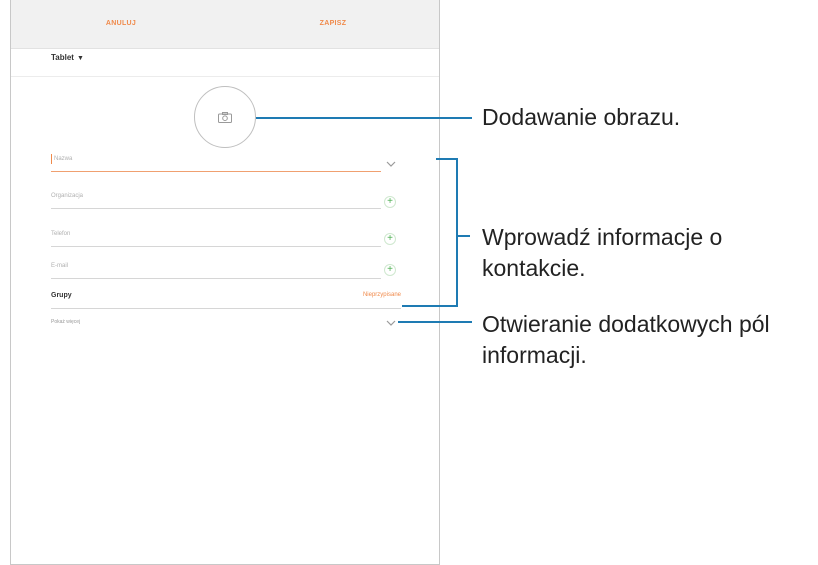  Describe the element at coordinates (430, 306) in the screenshot. I see `callout-line-bracket-bottom` at that location.